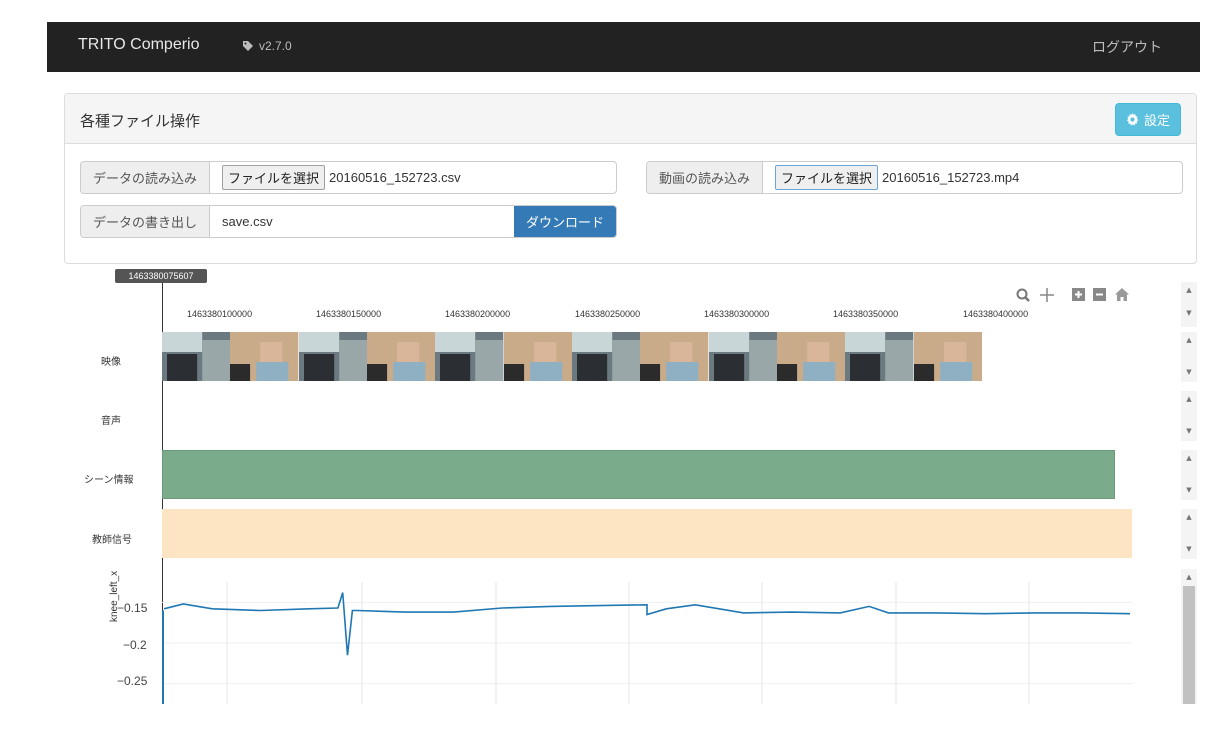  Describe the element at coordinates (220, 314) in the screenshot. I see `timestamp-label: 1463380100000` at that location.